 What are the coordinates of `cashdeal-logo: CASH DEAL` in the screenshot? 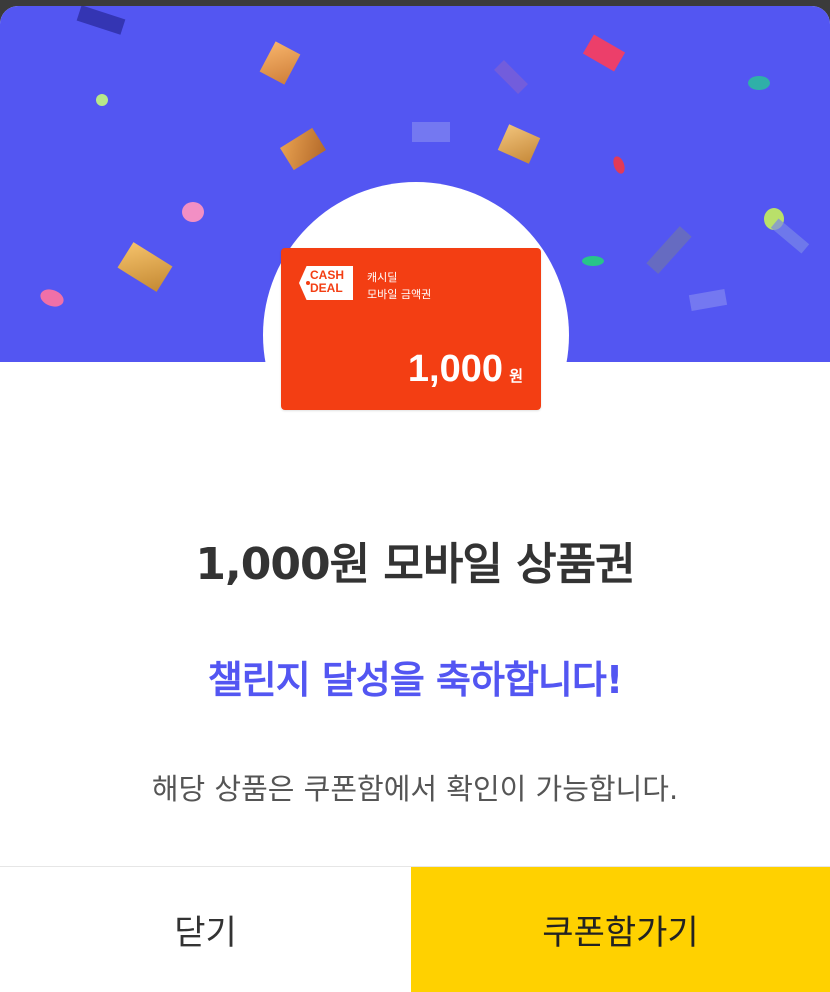 It's located at (326, 283).